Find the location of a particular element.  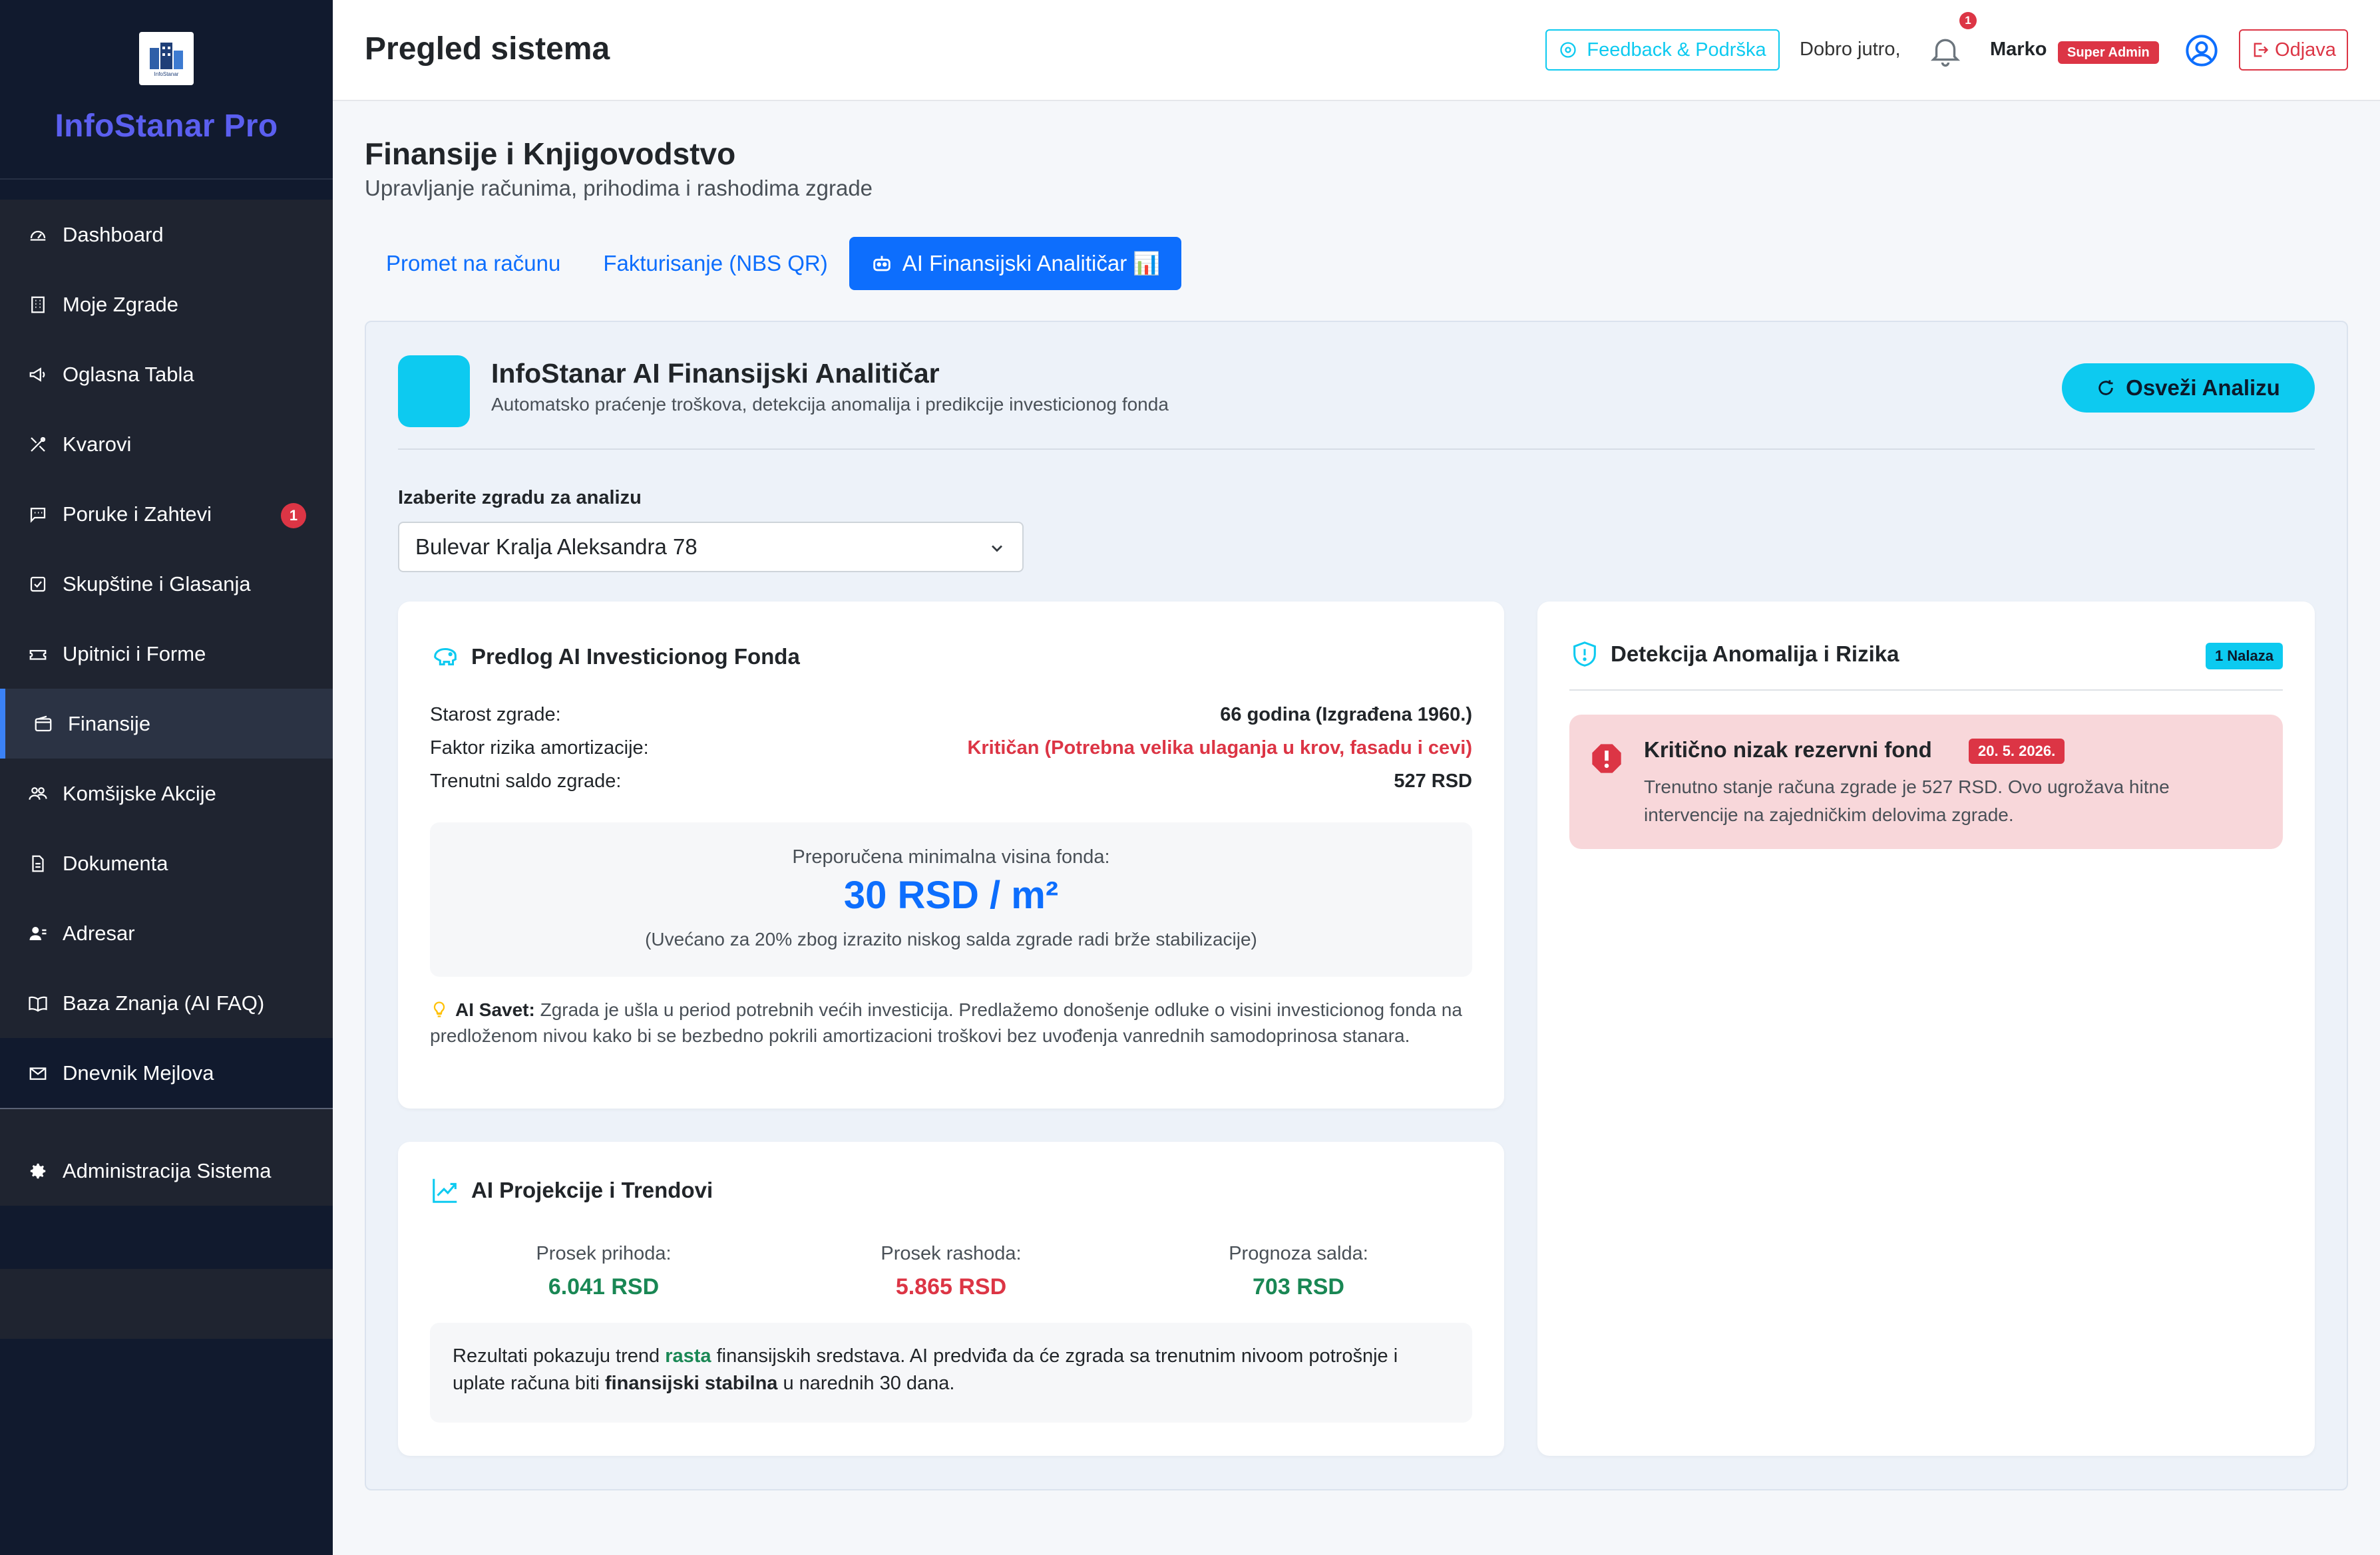

username: Marko is located at coordinates (2018, 50).